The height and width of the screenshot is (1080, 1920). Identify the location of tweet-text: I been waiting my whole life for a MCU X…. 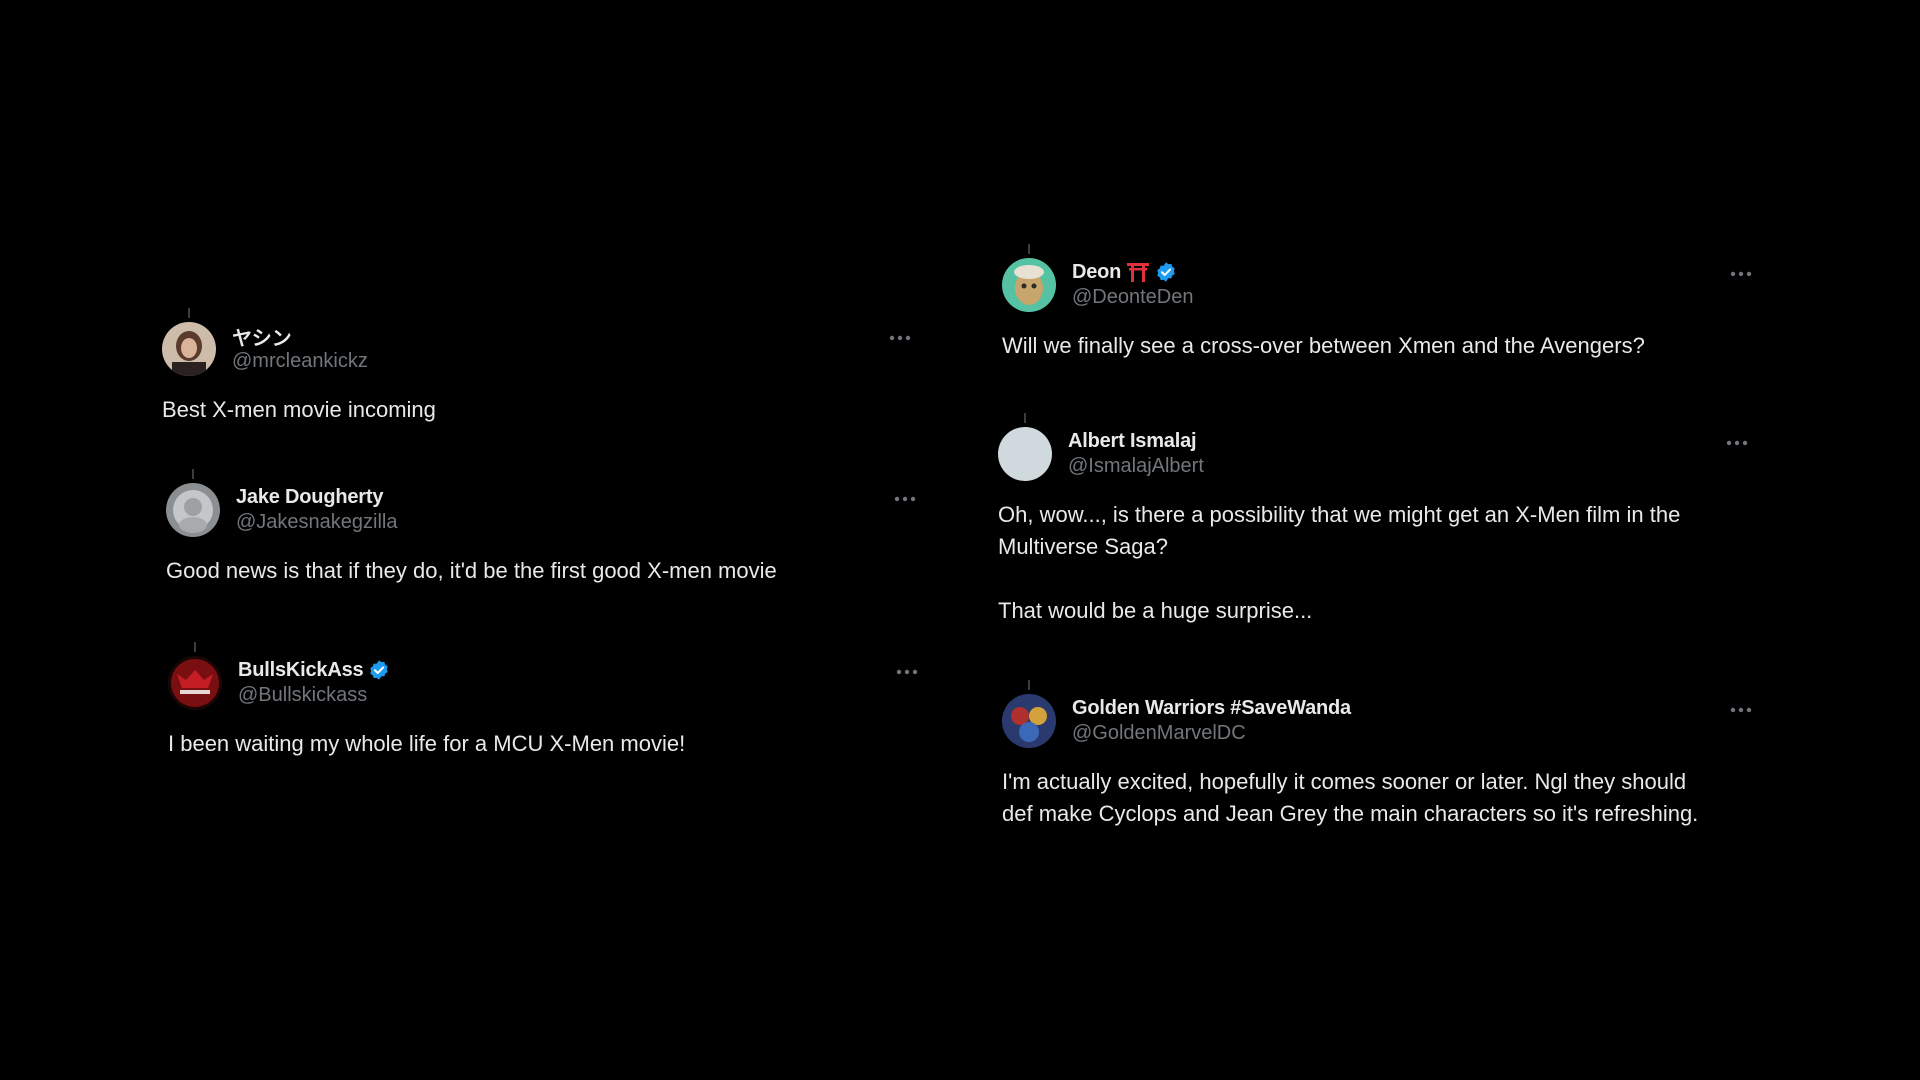
(427, 743).